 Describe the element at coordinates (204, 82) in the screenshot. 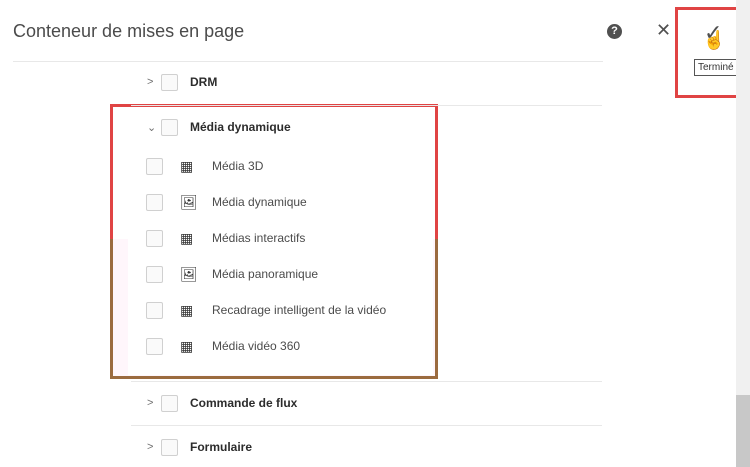

I see `group-label: DRM` at that location.